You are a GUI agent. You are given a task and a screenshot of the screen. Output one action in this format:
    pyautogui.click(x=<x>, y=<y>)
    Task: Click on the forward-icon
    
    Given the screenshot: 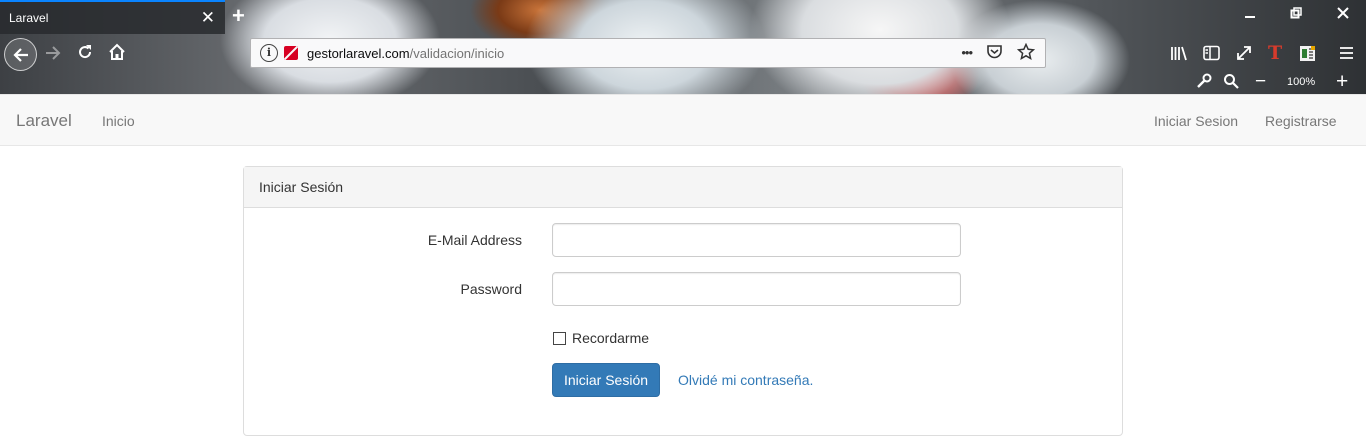 What is the action you would take?
    pyautogui.click(x=53, y=56)
    